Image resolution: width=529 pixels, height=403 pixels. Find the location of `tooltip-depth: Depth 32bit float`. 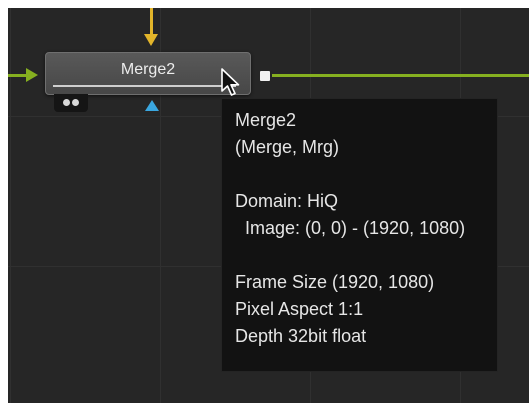

tooltip-depth: Depth 32bit float is located at coordinates (301, 336).